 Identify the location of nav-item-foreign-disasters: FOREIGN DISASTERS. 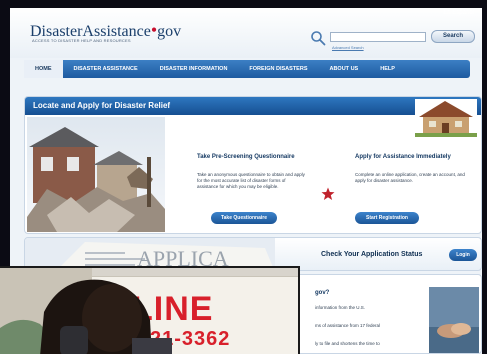
(278, 69).